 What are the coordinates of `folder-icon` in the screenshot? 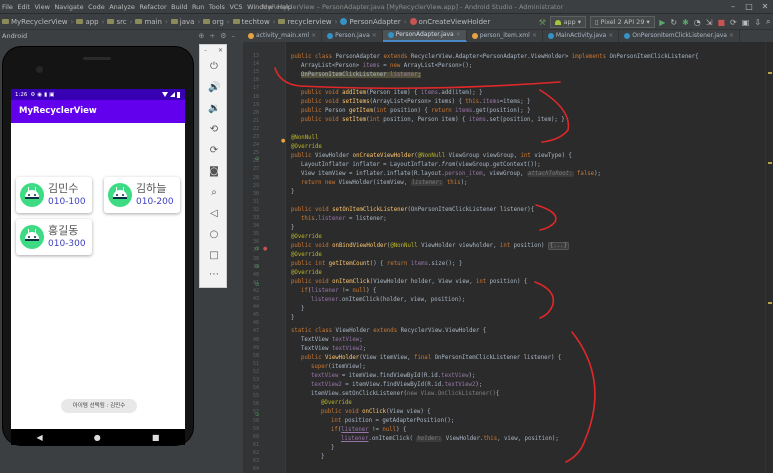 It's located at (80, 21).